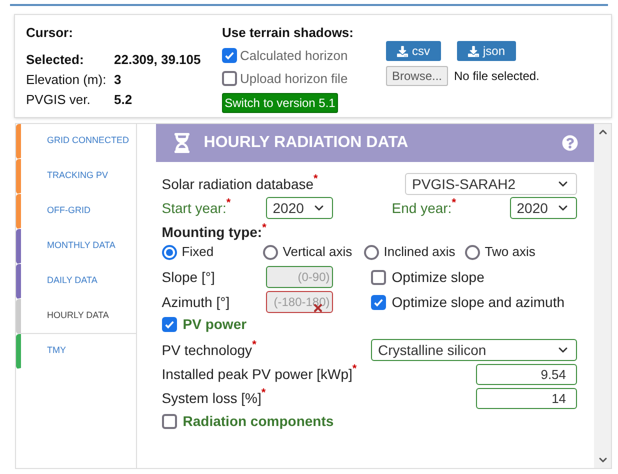 This screenshot has height=474, width=618. I want to click on field-label: Slope [°], so click(189, 277).